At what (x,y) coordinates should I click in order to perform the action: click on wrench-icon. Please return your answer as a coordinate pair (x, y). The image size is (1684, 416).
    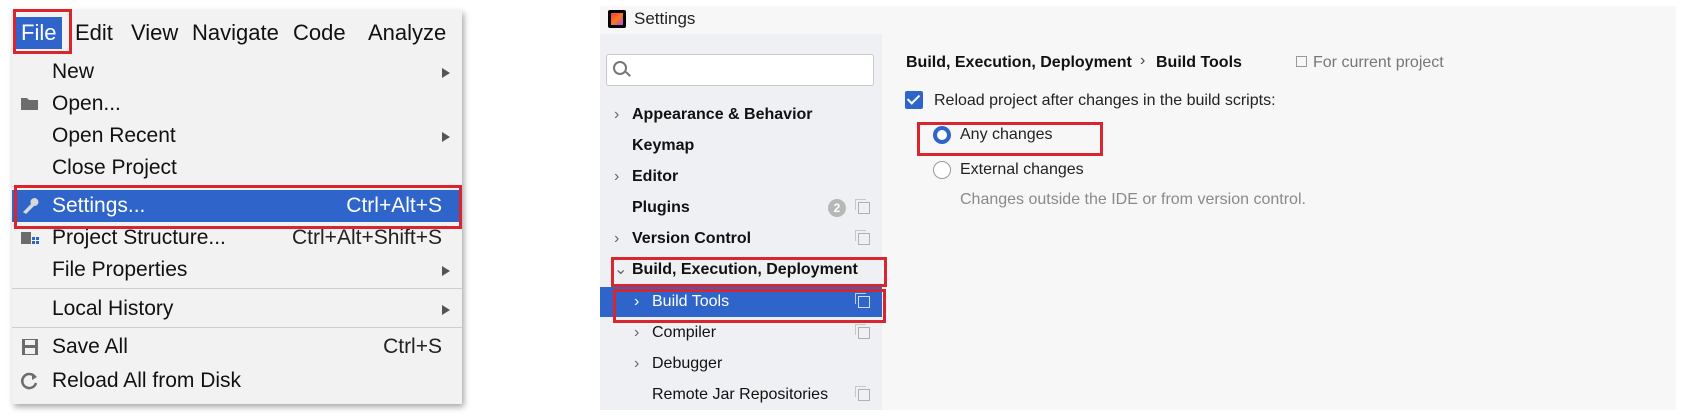
    Looking at the image, I should click on (31, 206).